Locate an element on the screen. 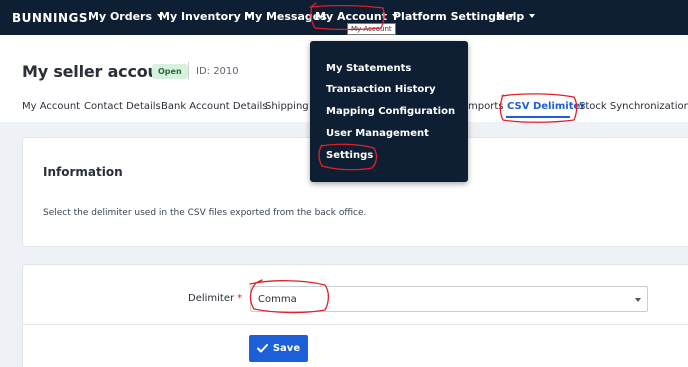 The height and width of the screenshot is (367, 688). nav-label: My Orders is located at coordinates (120, 16).